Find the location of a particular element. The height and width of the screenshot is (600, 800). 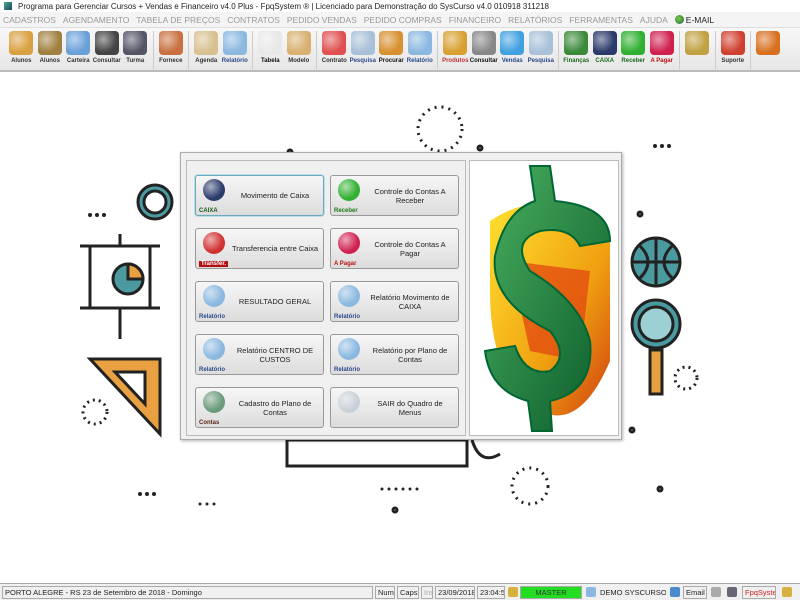

carteira-icon is located at coordinates (78, 43).